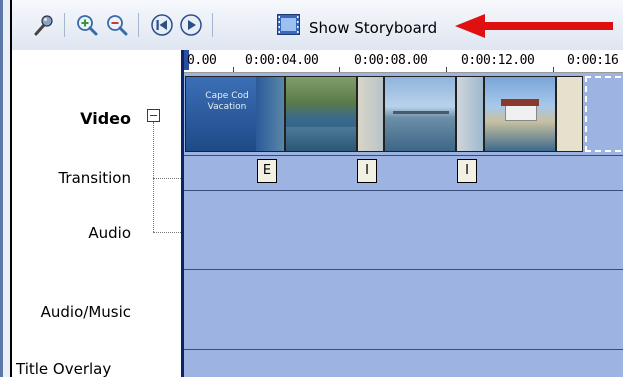  Describe the element at coordinates (94, 178) in the screenshot. I see `track-label-transition: Transition` at that location.